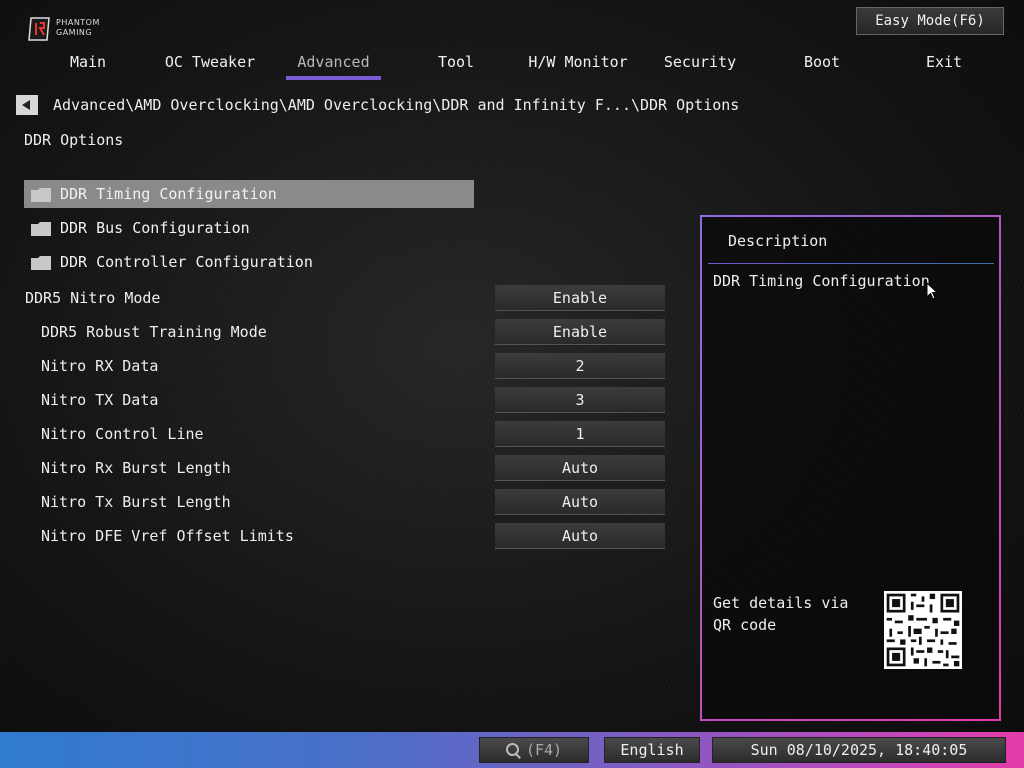 The image size is (1024, 768). What do you see at coordinates (781, 614) in the screenshot?
I see `qr-caption: Get details via QR code` at bounding box center [781, 614].